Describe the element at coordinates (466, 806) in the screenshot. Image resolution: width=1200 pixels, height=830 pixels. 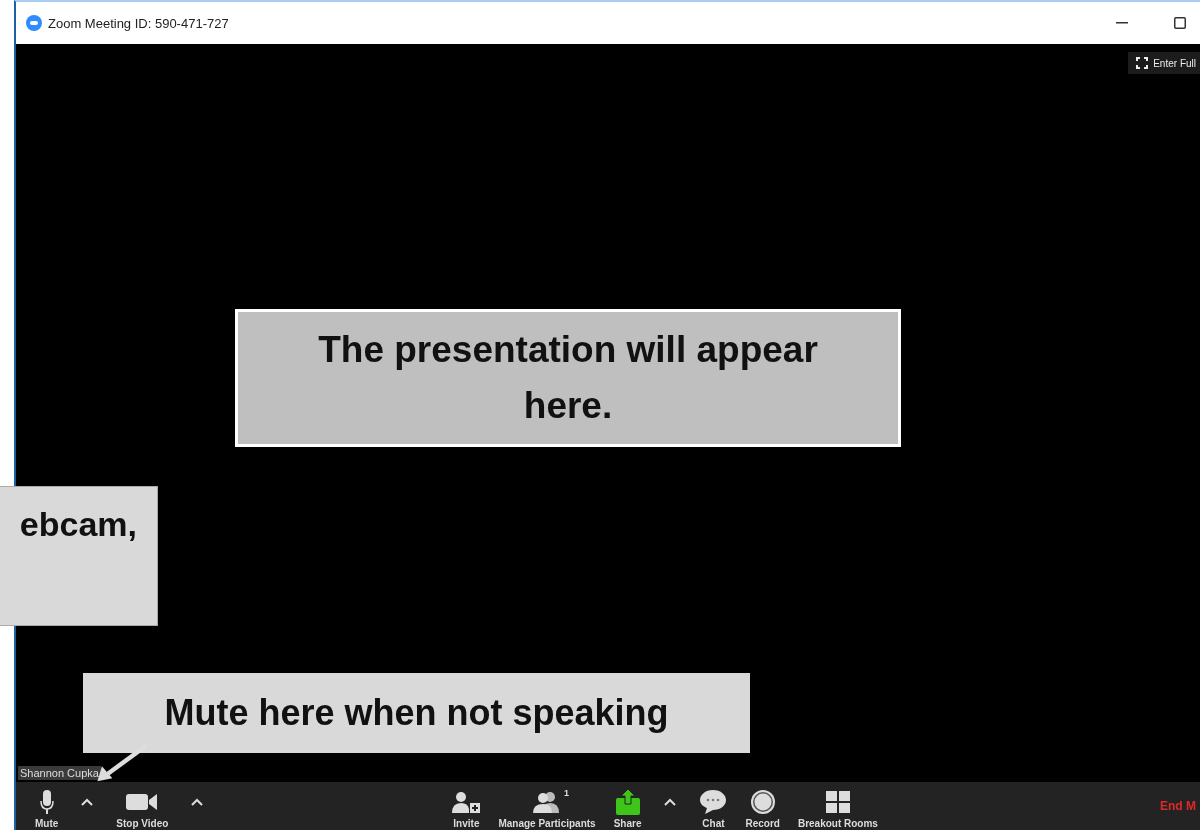
I see `toolbar-button: Invite` at that location.